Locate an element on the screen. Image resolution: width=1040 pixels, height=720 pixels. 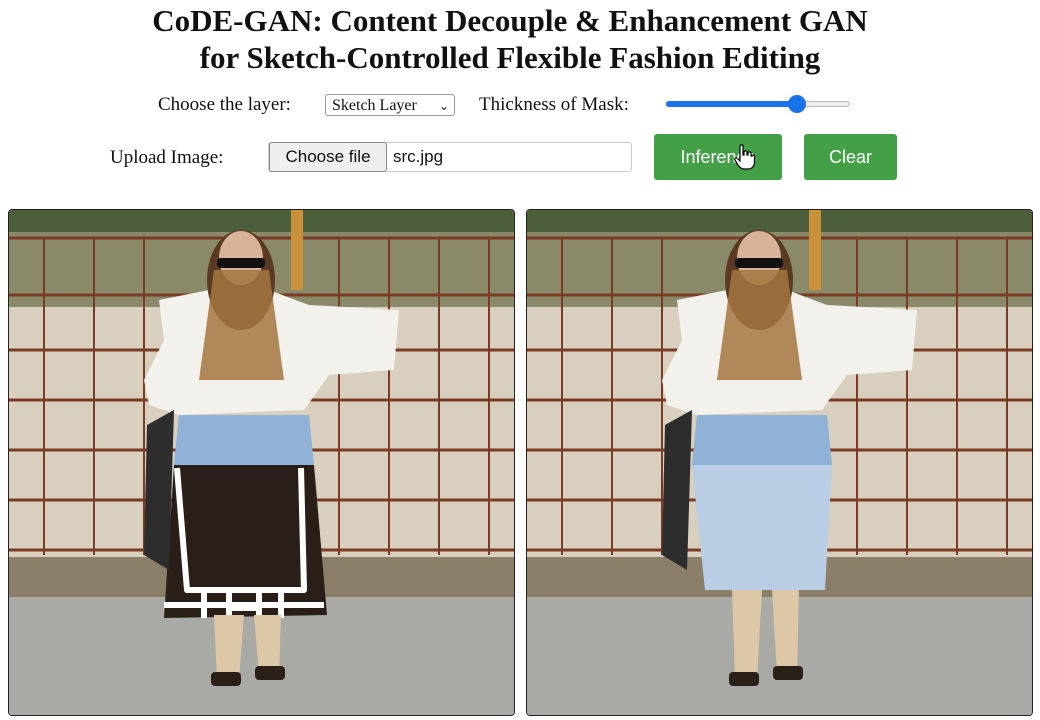
layer-select: Sketch Layer ⌄ is located at coordinates (390, 105).